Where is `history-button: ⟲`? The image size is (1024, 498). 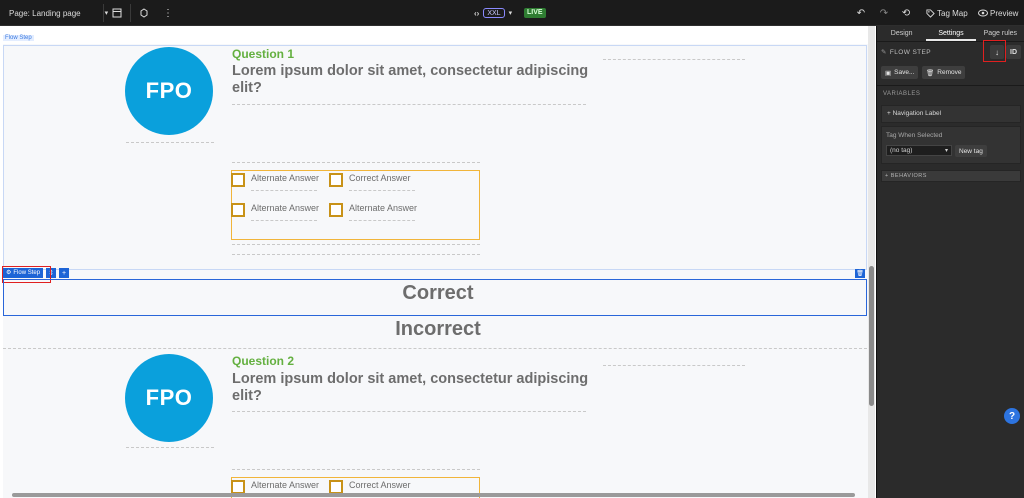
history-button: ⟲ is located at coordinates (906, 13).